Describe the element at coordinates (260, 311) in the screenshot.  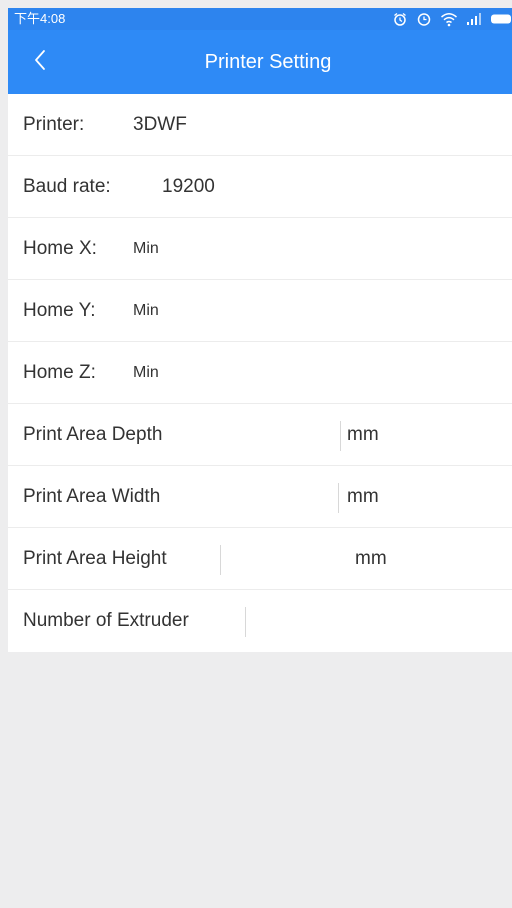
I see `home-y-row: Home Y: Min` at that location.